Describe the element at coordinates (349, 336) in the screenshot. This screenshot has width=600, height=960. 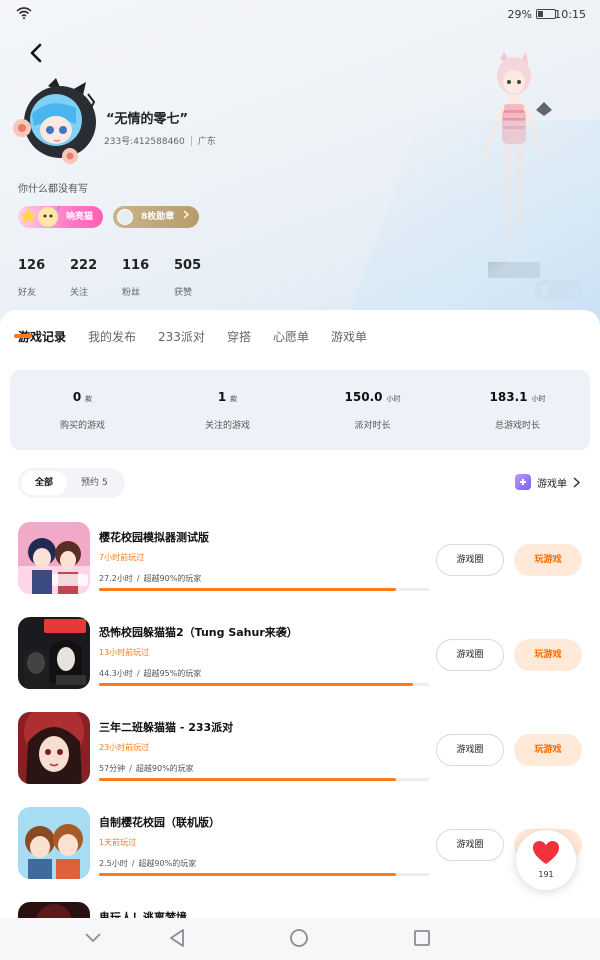
I see `tab-game-lists: 游戏单` at that location.